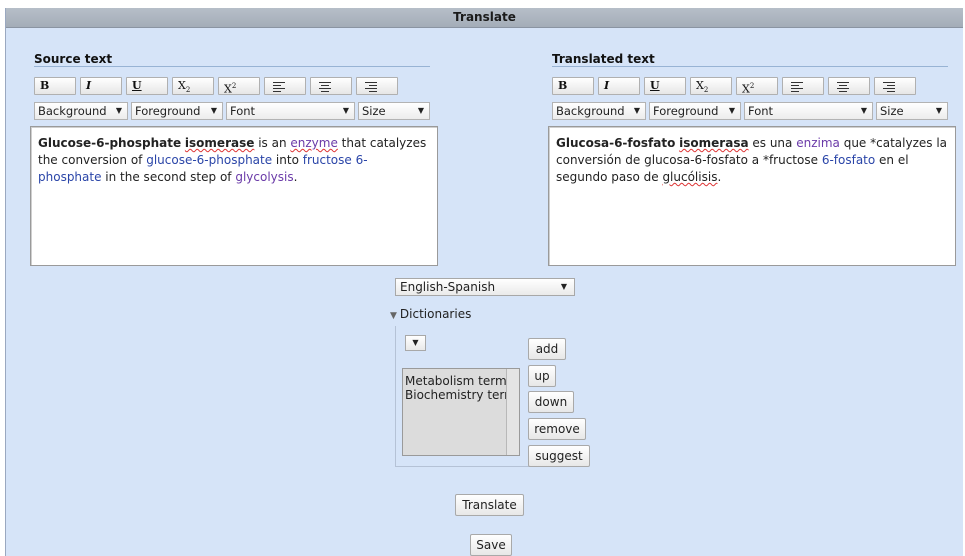  Describe the element at coordinates (232, 66) in the screenshot. I see `source-title-rule` at that location.